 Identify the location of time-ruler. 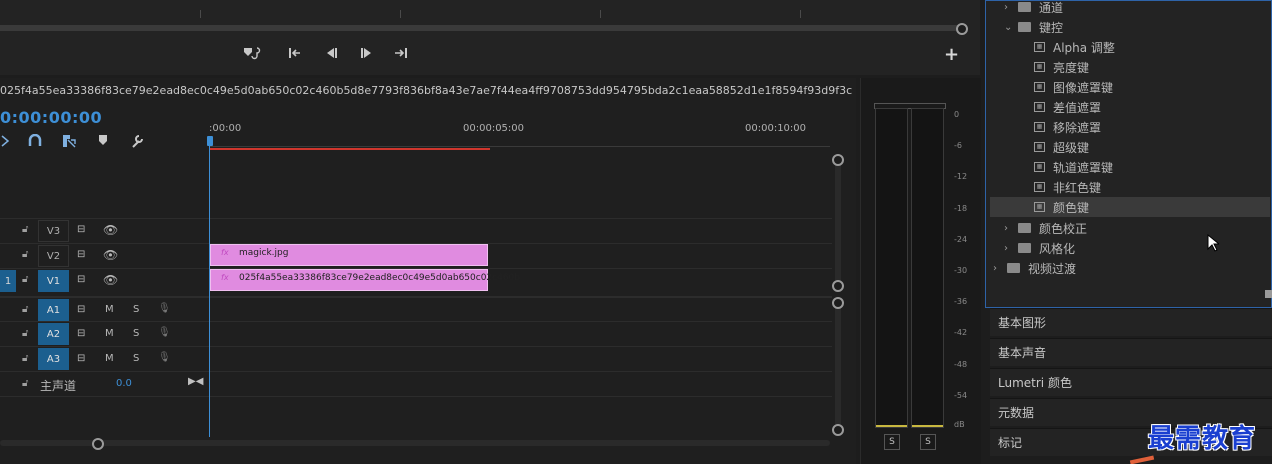
(520, 142).